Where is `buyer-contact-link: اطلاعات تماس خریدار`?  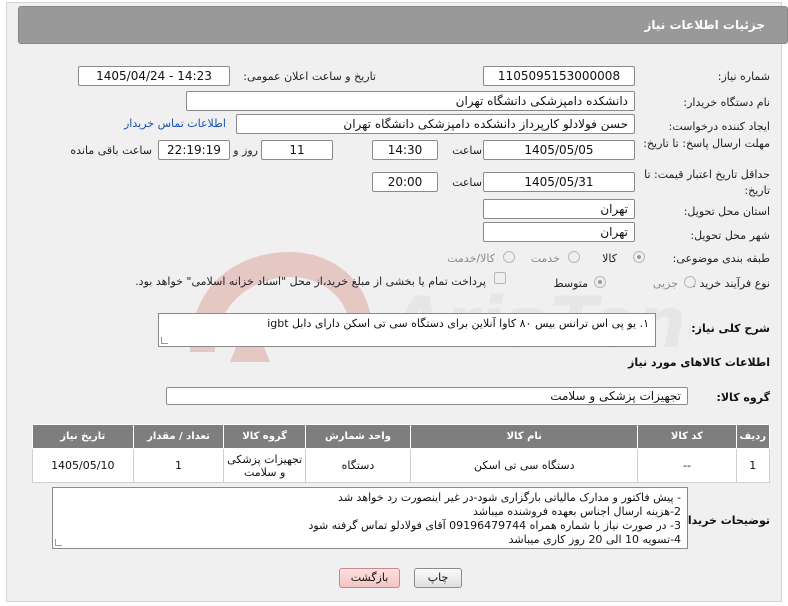
buyer-contact-link: اطلاعات تماس خریدار is located at coordinates (175, 123).